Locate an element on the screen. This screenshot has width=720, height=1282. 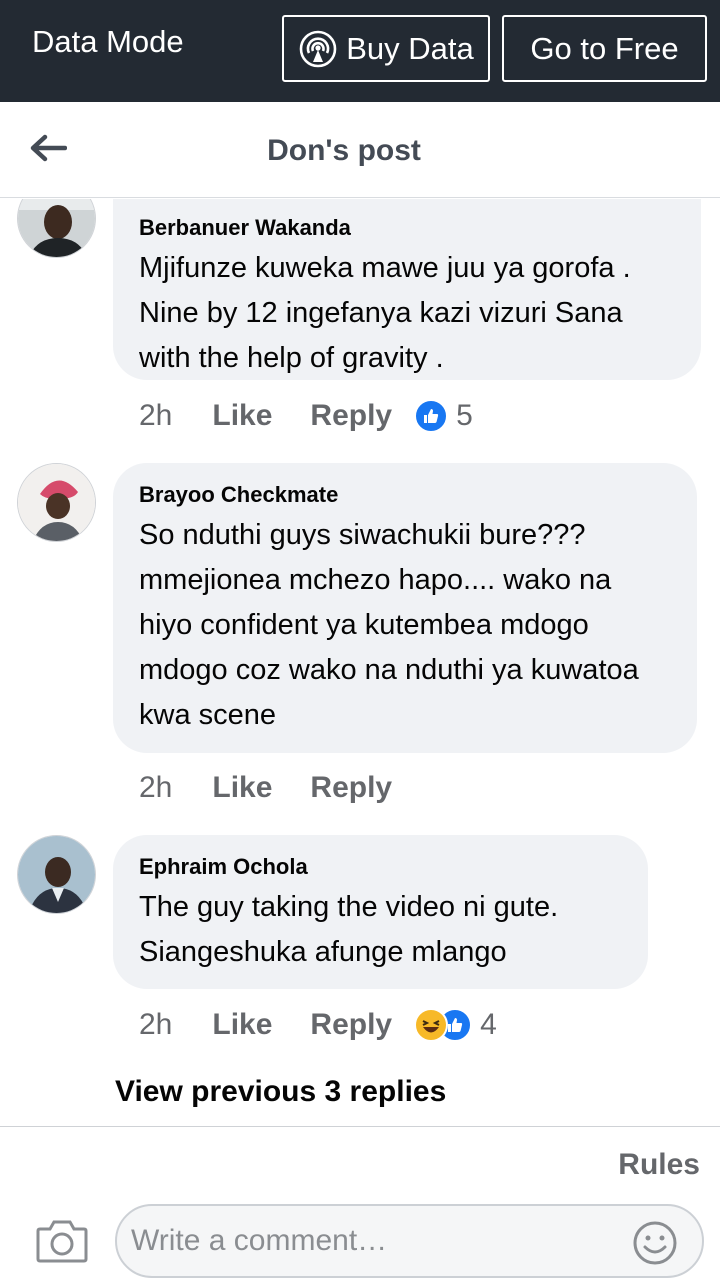
reaction-summary: 5 is located at coordinates (443, 416).